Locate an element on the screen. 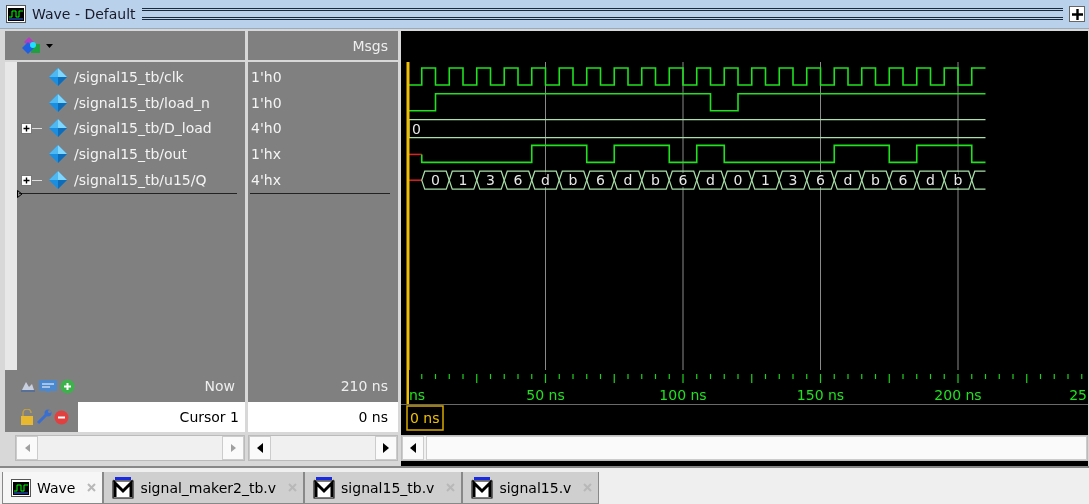  time-label: 25 is located at coordinates (1078, 395).